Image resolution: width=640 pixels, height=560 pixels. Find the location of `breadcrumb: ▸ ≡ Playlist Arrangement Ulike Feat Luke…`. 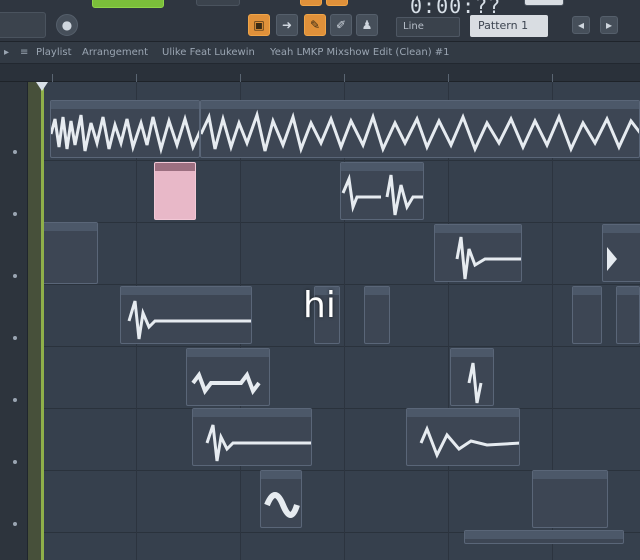

breadcrumb: ▸ ≡ Playlist Arrangement Ulike Feat Luke… is located at coordinates (320, 53).